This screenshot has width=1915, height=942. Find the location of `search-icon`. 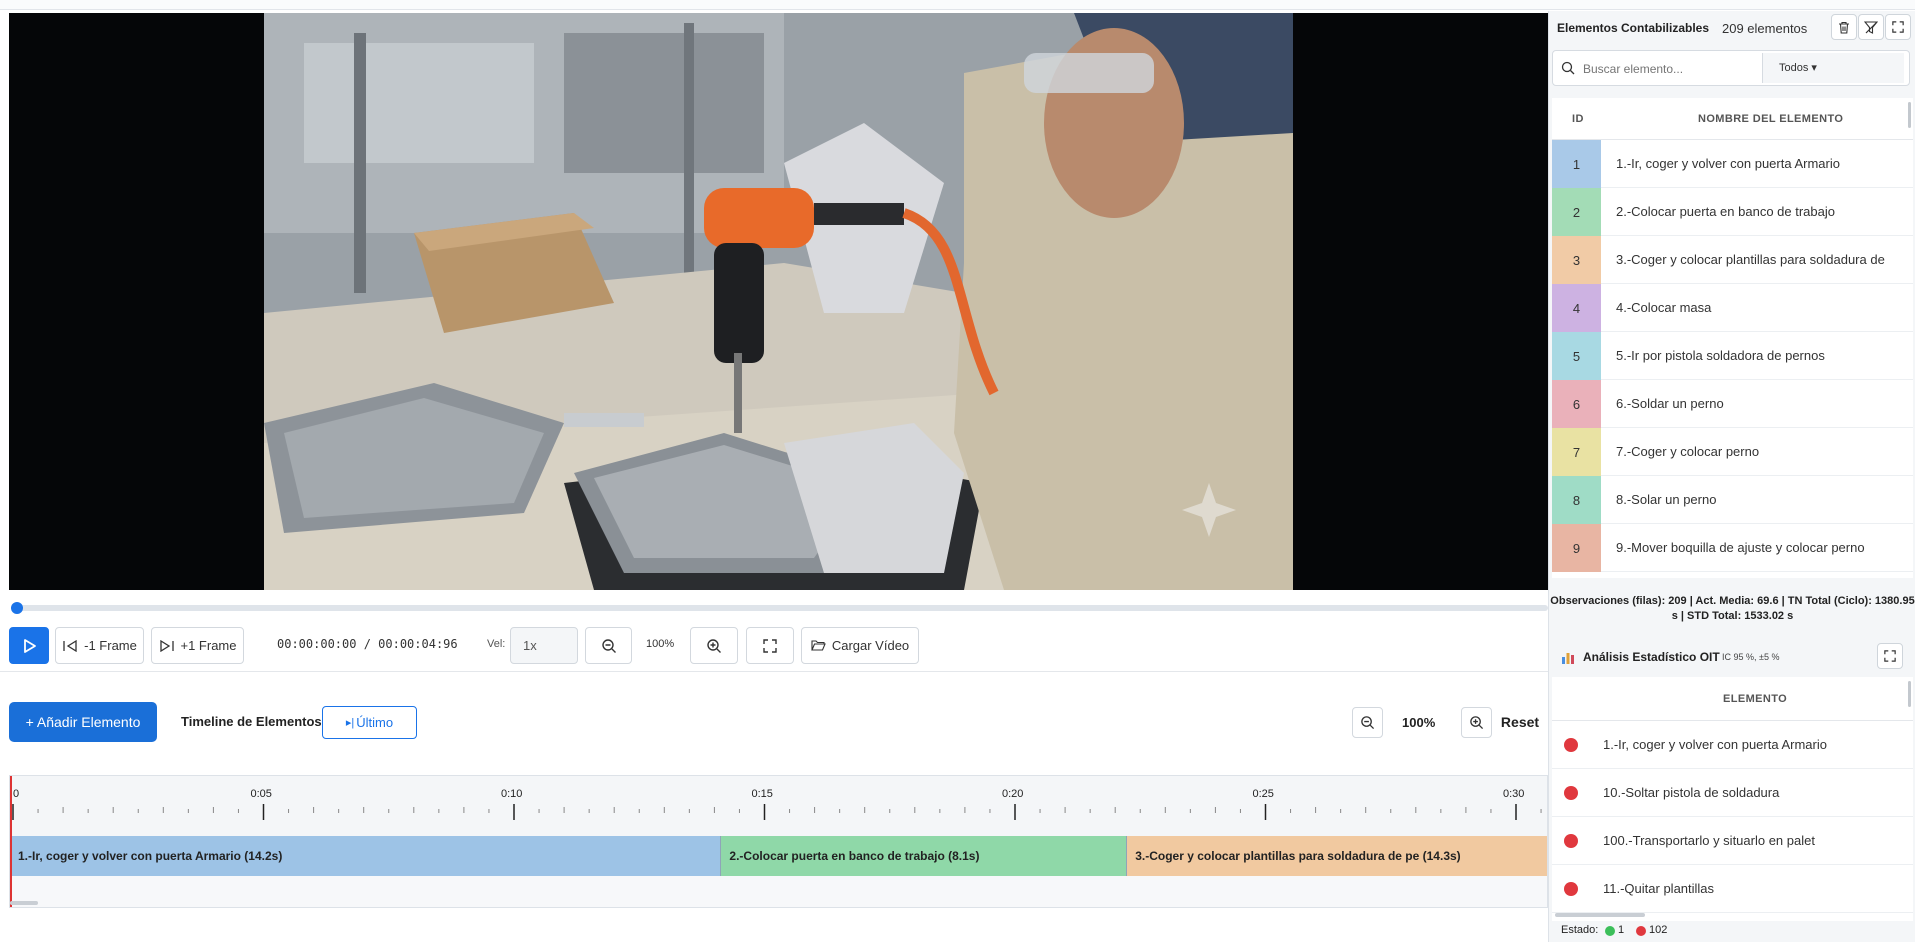

search-icon is located at coordinates (1568, 68).